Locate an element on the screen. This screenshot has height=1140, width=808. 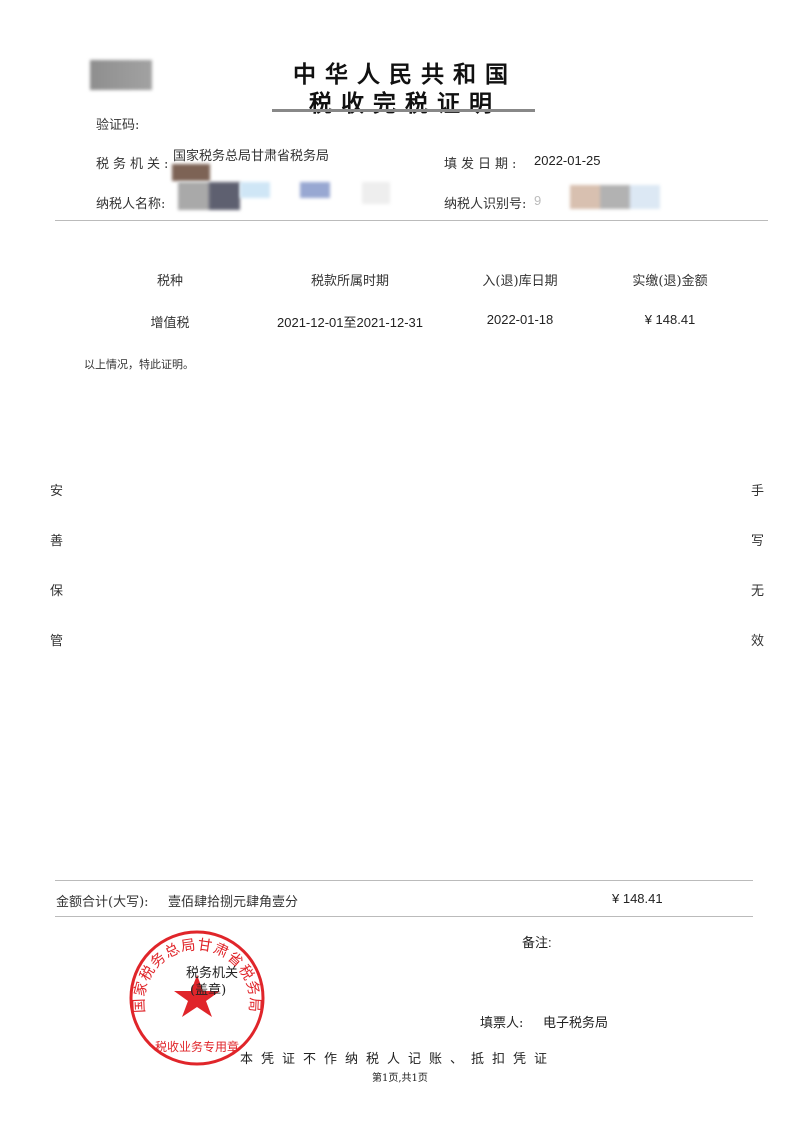
side-right-char: 无 is located at coordinates (758, 591).